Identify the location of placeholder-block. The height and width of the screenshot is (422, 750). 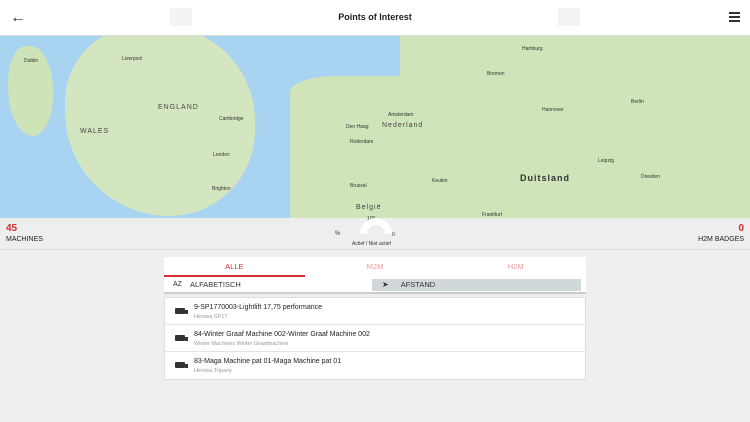
(569, 17).